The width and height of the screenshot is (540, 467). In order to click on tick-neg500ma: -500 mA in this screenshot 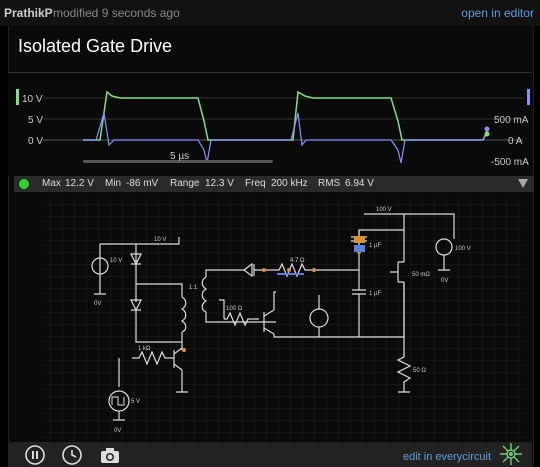, I will do `click(510, 162)`.